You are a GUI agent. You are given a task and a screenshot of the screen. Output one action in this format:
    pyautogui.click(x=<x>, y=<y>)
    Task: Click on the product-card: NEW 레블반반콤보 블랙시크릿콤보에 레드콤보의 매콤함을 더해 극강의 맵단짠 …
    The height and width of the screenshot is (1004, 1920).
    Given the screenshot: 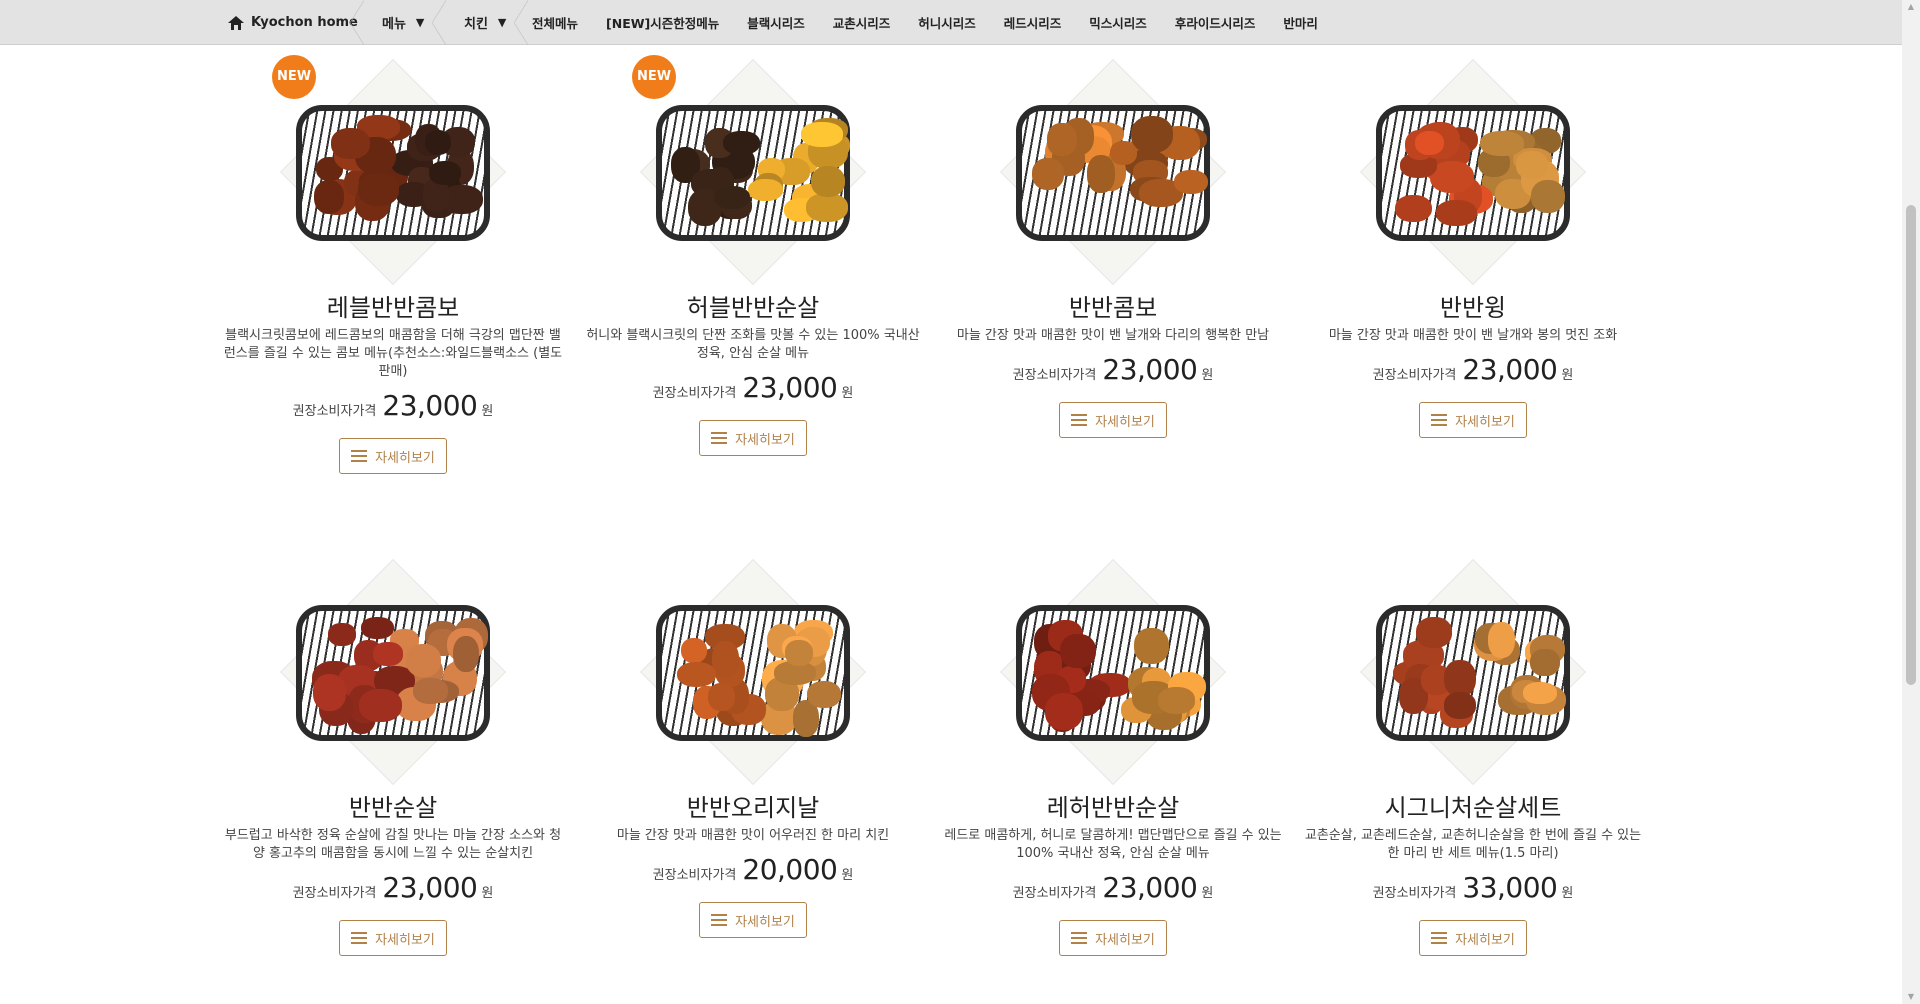 What is the action you would take?
    pyautogui.click(x=393, y=264)
    